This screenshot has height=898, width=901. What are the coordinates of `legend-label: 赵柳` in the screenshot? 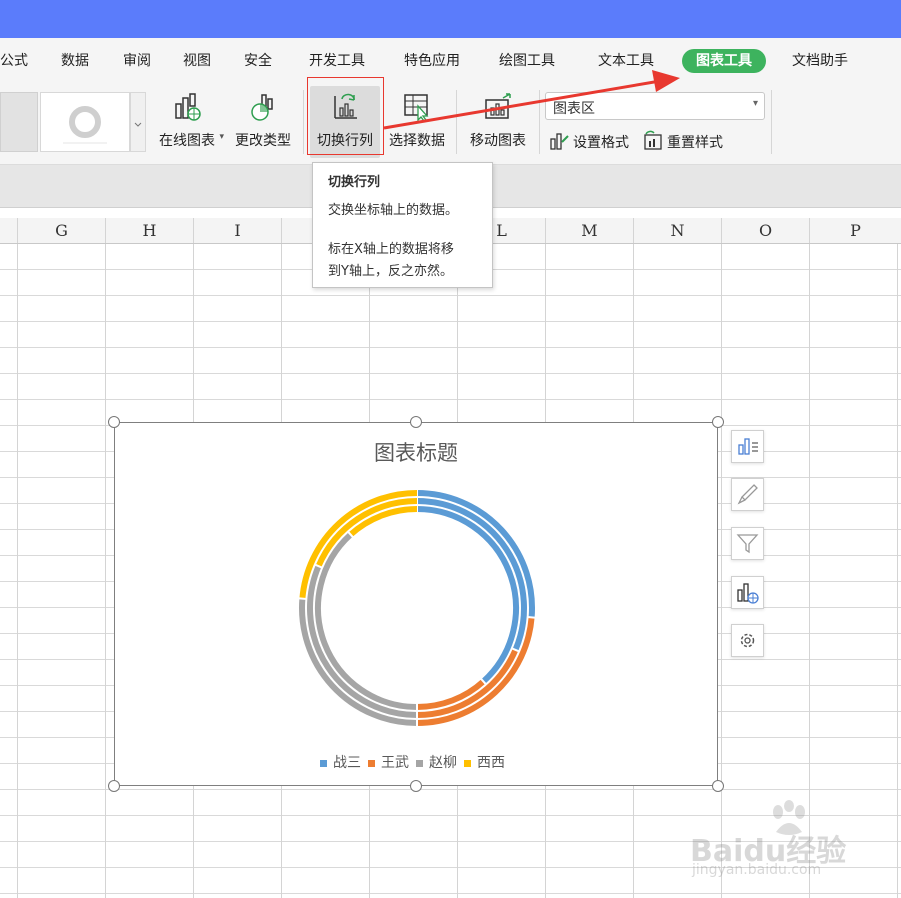 It's located at (443, 763).